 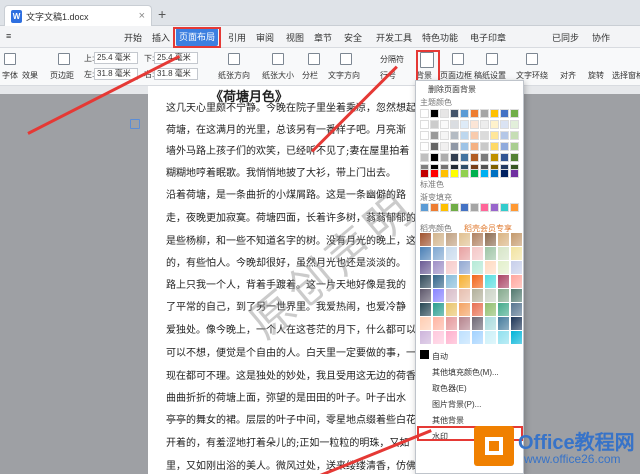 What do you see at coordinates (116, 58) in the screenshot?
I see `margin-top-input: 25.4 毫米` at bounding box center [116, 58].